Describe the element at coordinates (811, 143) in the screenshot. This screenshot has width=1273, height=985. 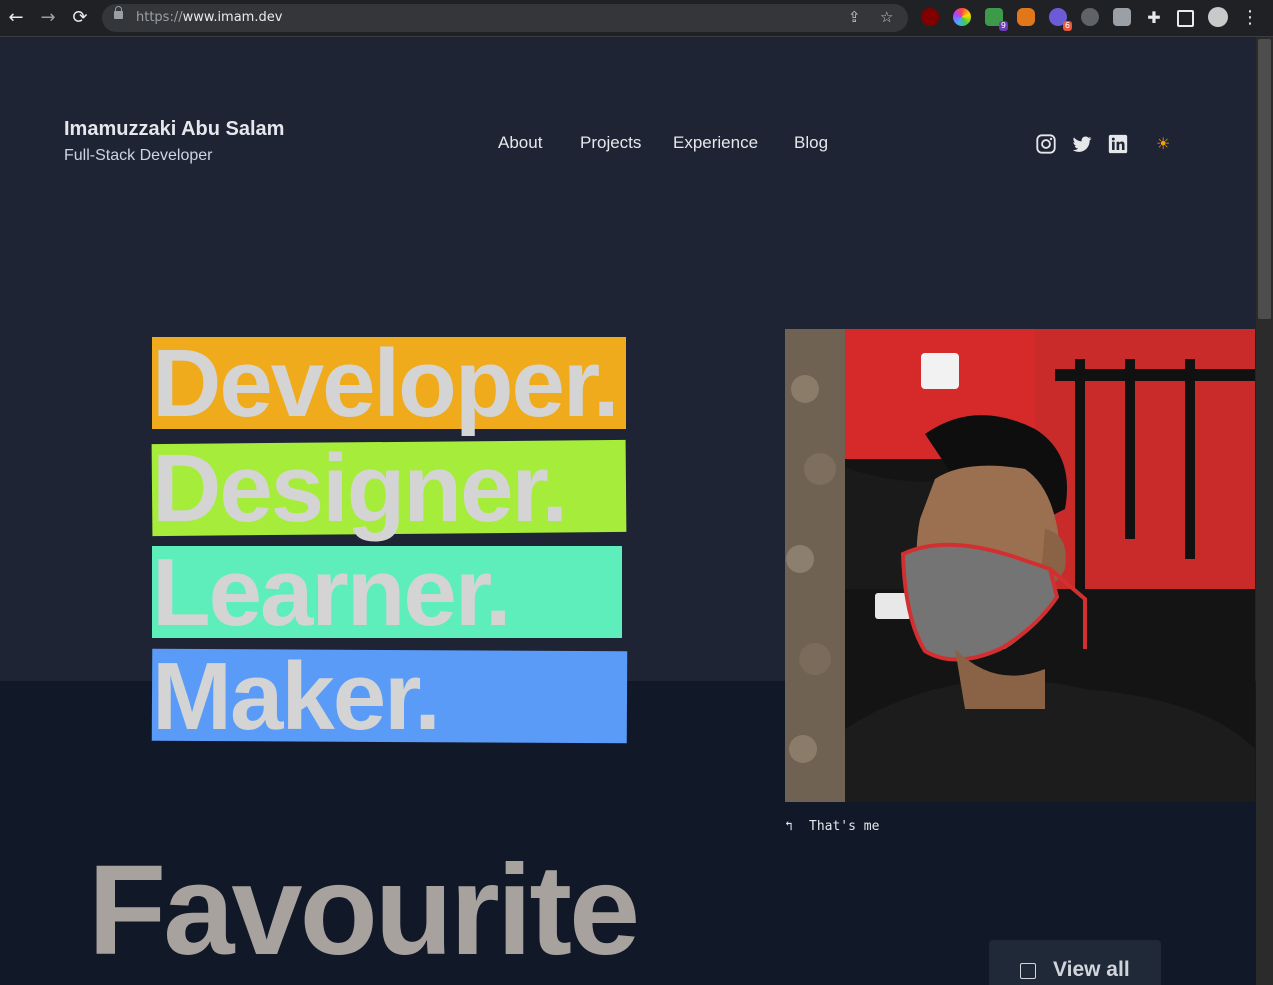
I see `nav-blog: Blog` at that location.